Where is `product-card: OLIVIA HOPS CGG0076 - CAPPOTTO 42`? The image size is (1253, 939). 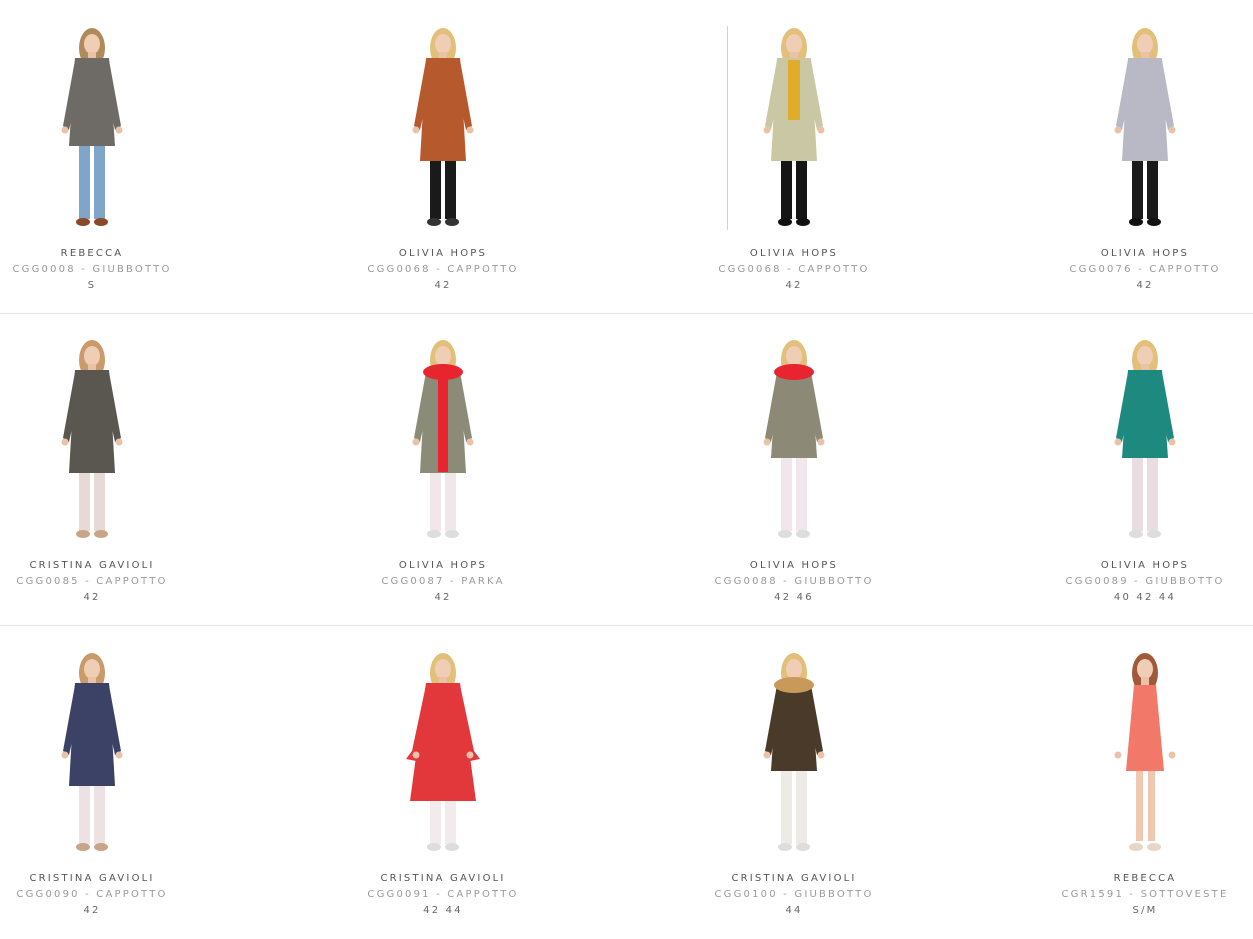 product-card: OLIVIA HOPS CGG0076 - CAPPOTTO 42 is located at coordinates (1145, 158).